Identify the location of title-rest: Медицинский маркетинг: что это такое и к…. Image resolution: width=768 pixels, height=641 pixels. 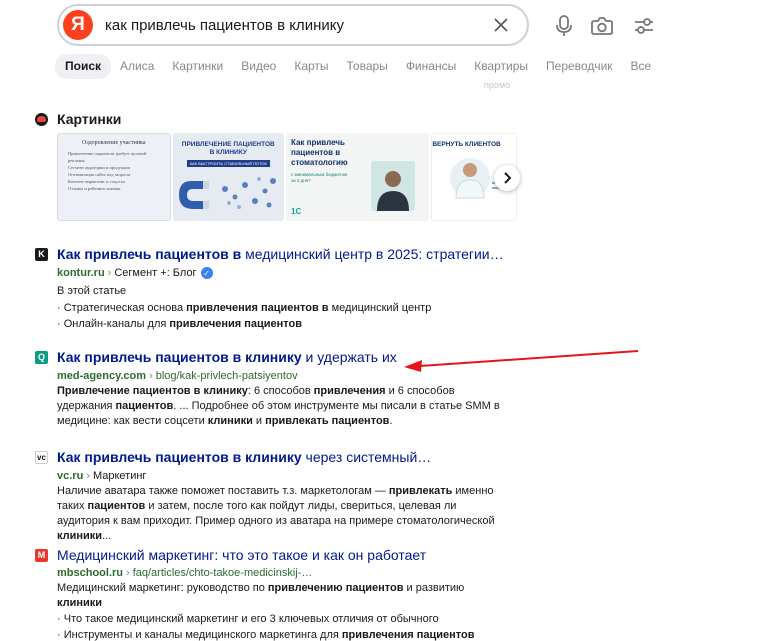
(242, 555).